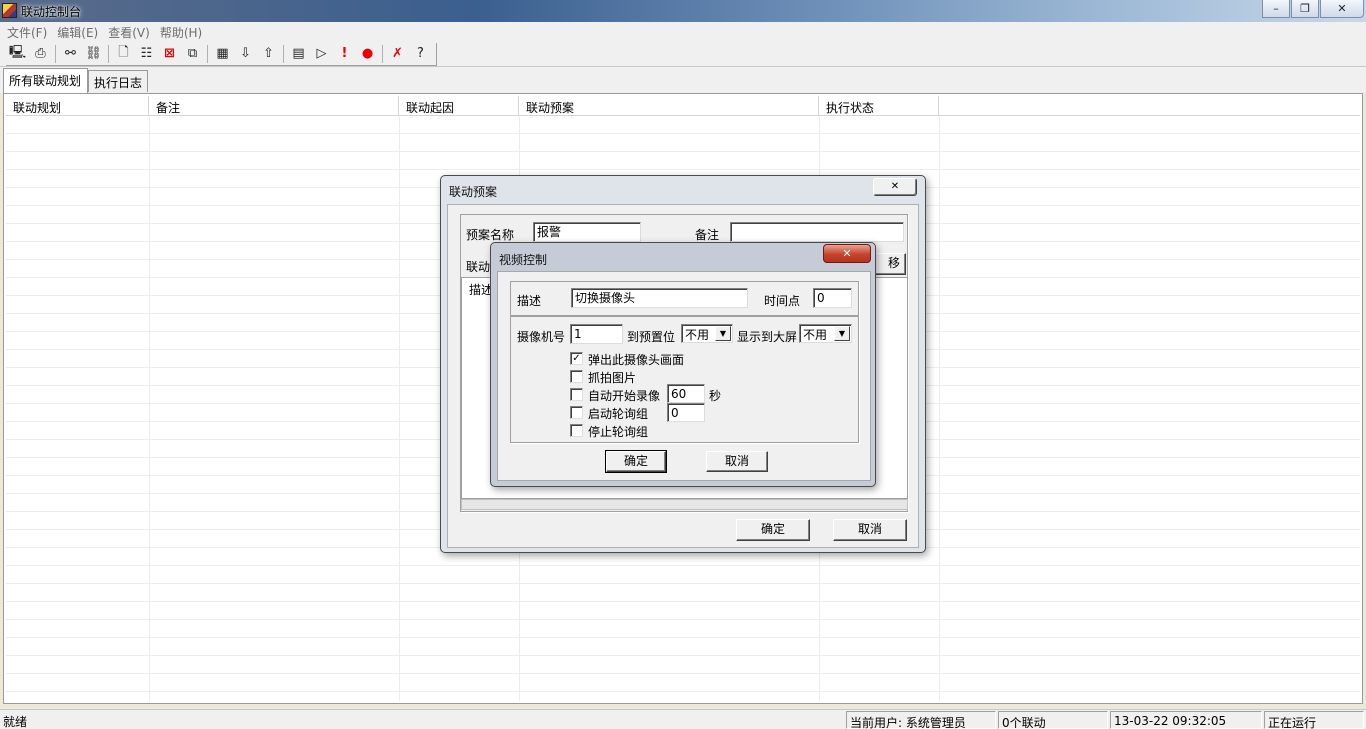  I want to click on video-dialog-close-button: ✕, so click(847, 253).